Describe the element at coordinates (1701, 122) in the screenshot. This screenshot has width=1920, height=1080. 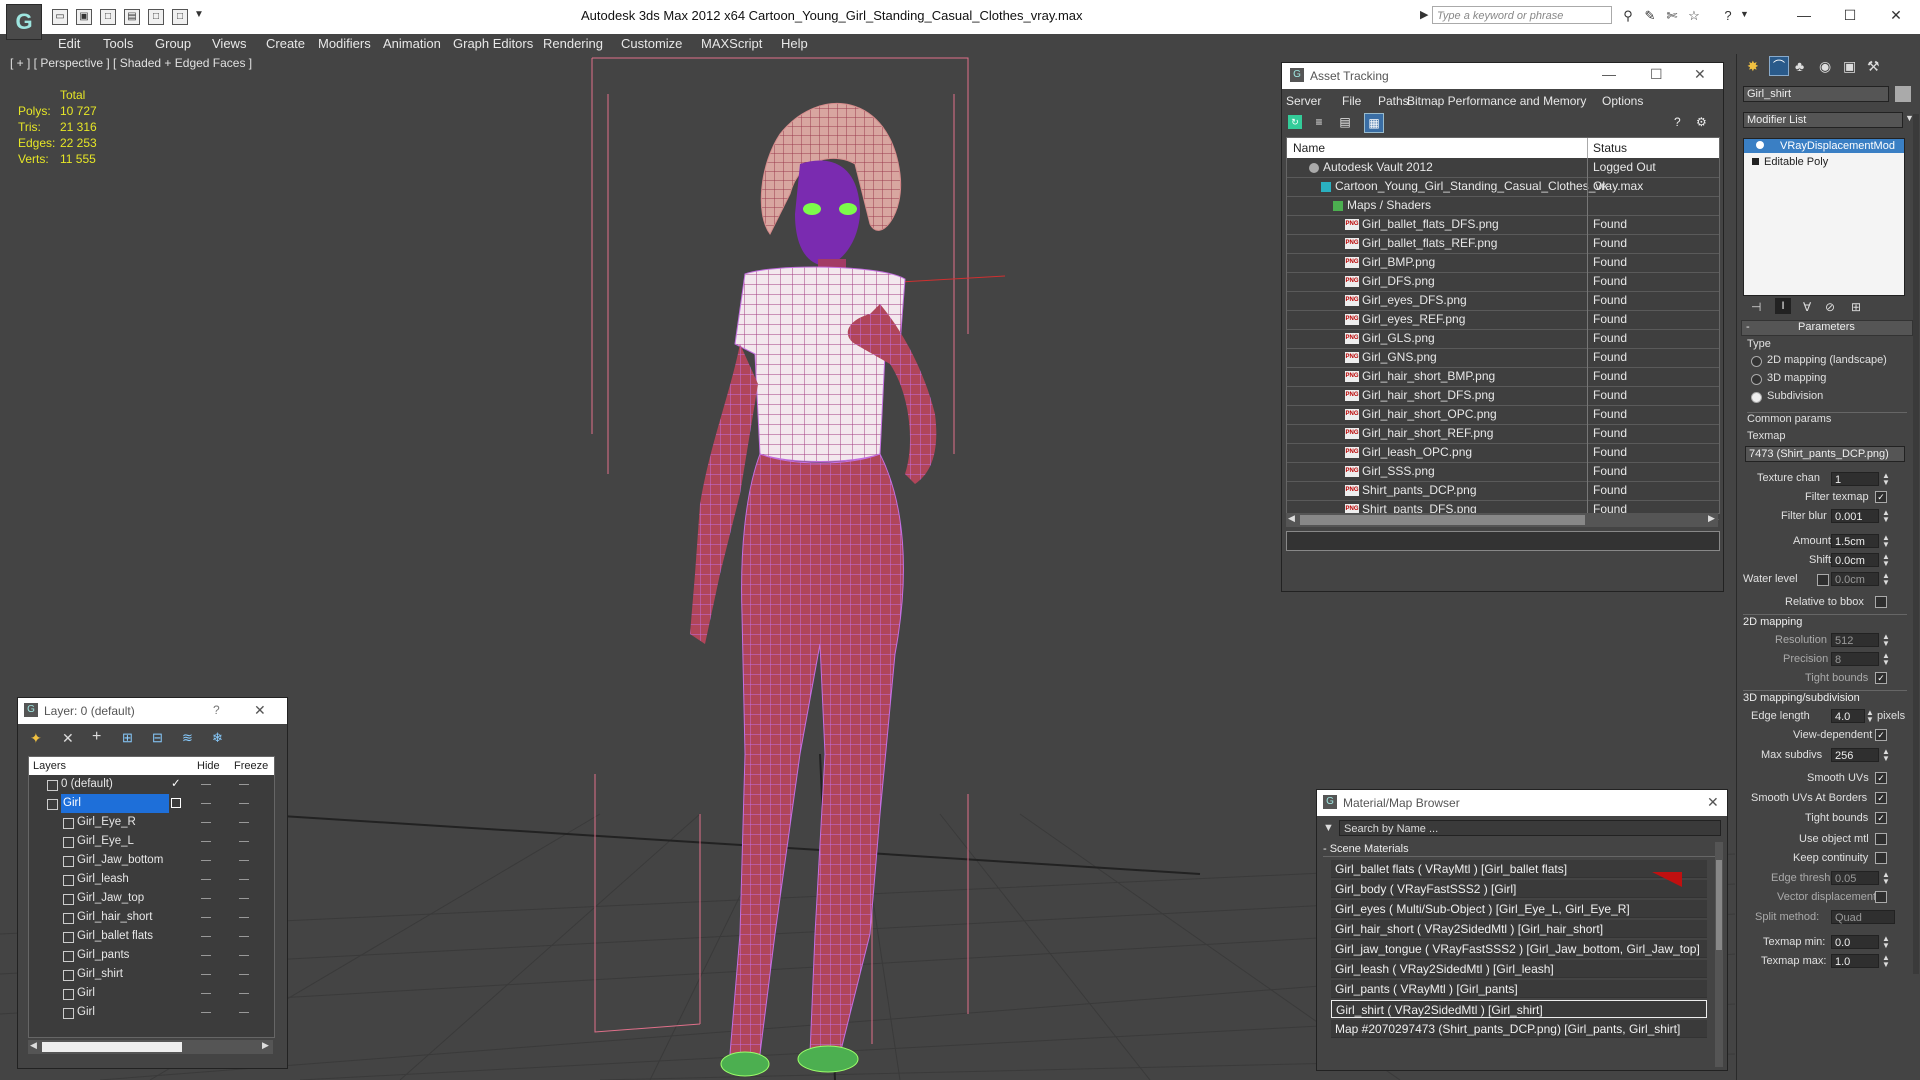
I see `asset-settings-icon: ⚙` at that location.